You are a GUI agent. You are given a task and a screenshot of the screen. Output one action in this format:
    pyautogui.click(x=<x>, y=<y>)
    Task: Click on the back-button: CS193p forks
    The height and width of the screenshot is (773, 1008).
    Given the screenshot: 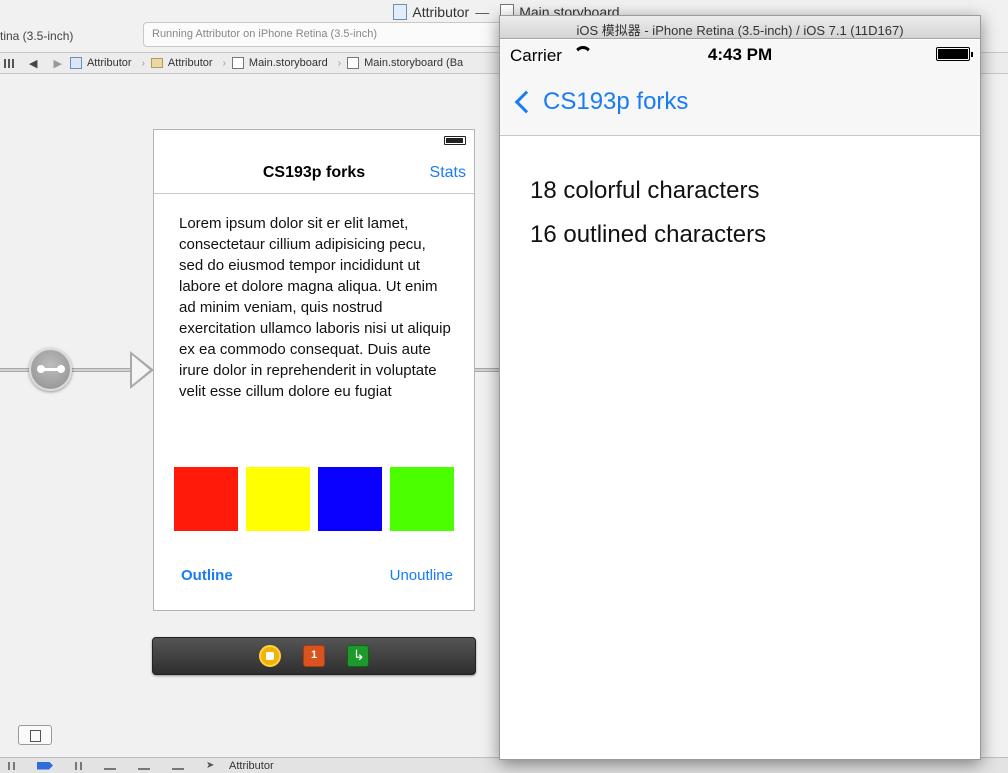 What is the action you would take?
    pyautogui.click(x=600, y=102)
    